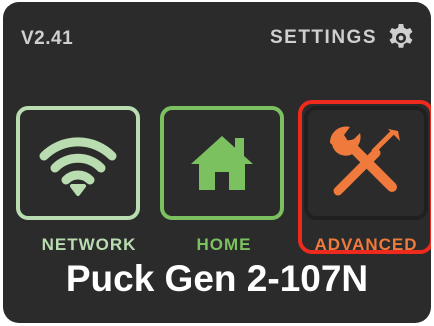  What do you see at coordinates (47, 38) in the screenshot?
I see `firmware-version: V2.41` at bounding box center [47, 38].